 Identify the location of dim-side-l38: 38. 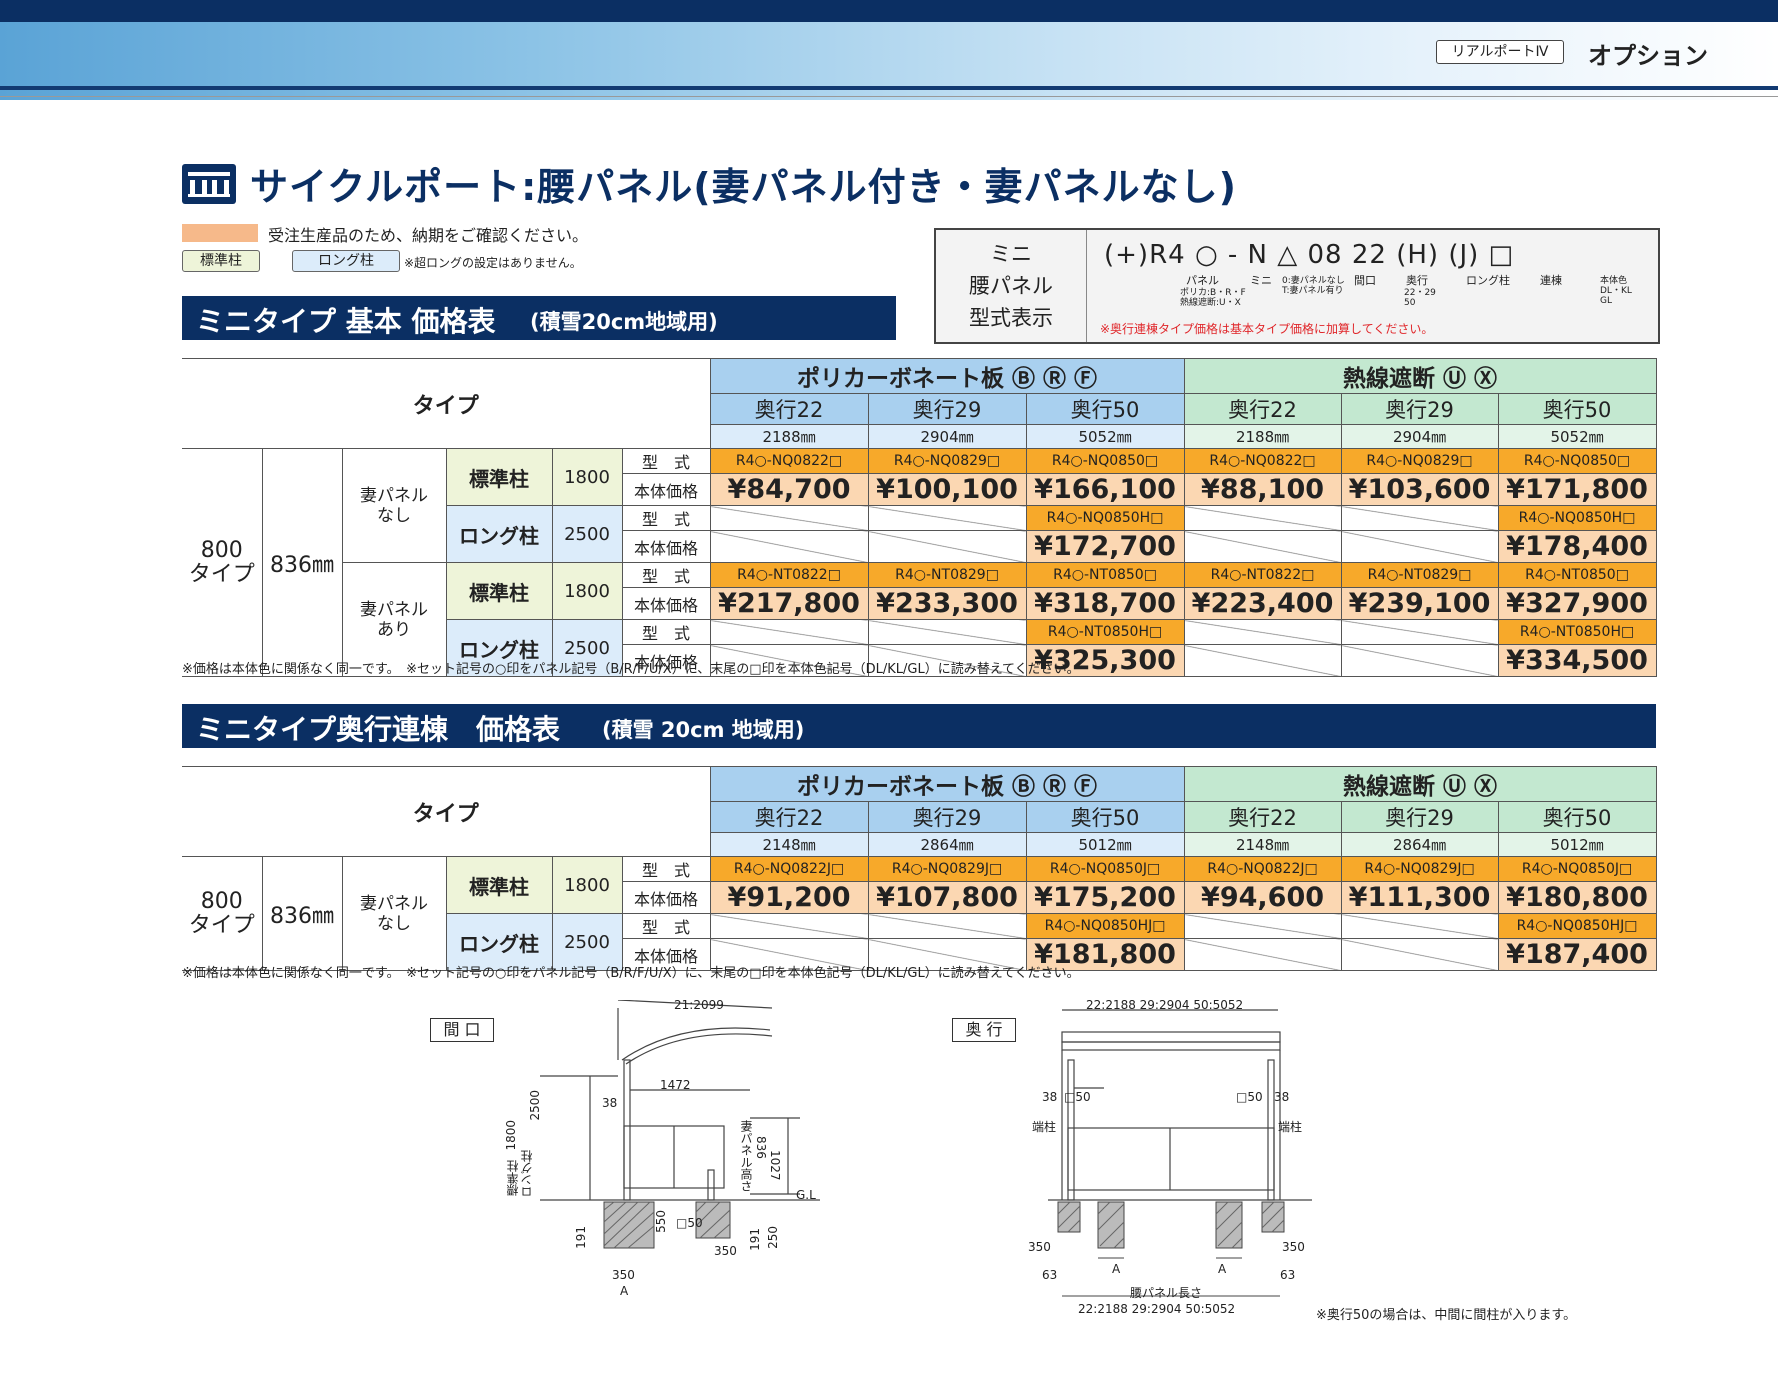
(1050, 1097).